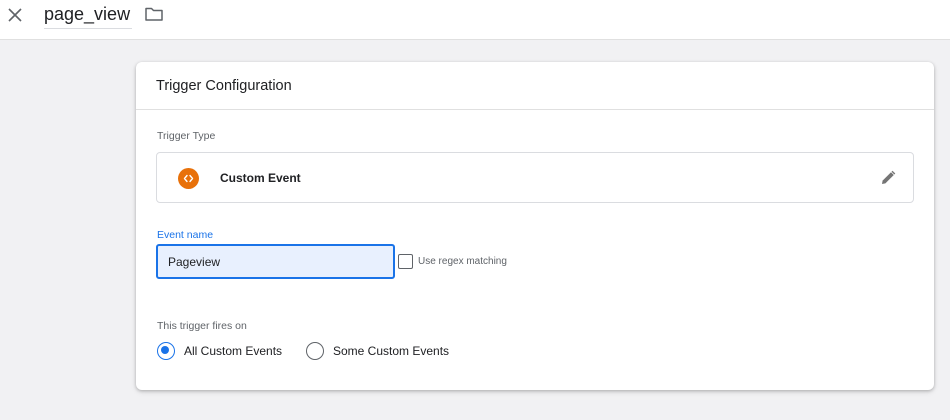  I want to click on radio-some-custom-events: Some Custom Events, so click(377, 351).